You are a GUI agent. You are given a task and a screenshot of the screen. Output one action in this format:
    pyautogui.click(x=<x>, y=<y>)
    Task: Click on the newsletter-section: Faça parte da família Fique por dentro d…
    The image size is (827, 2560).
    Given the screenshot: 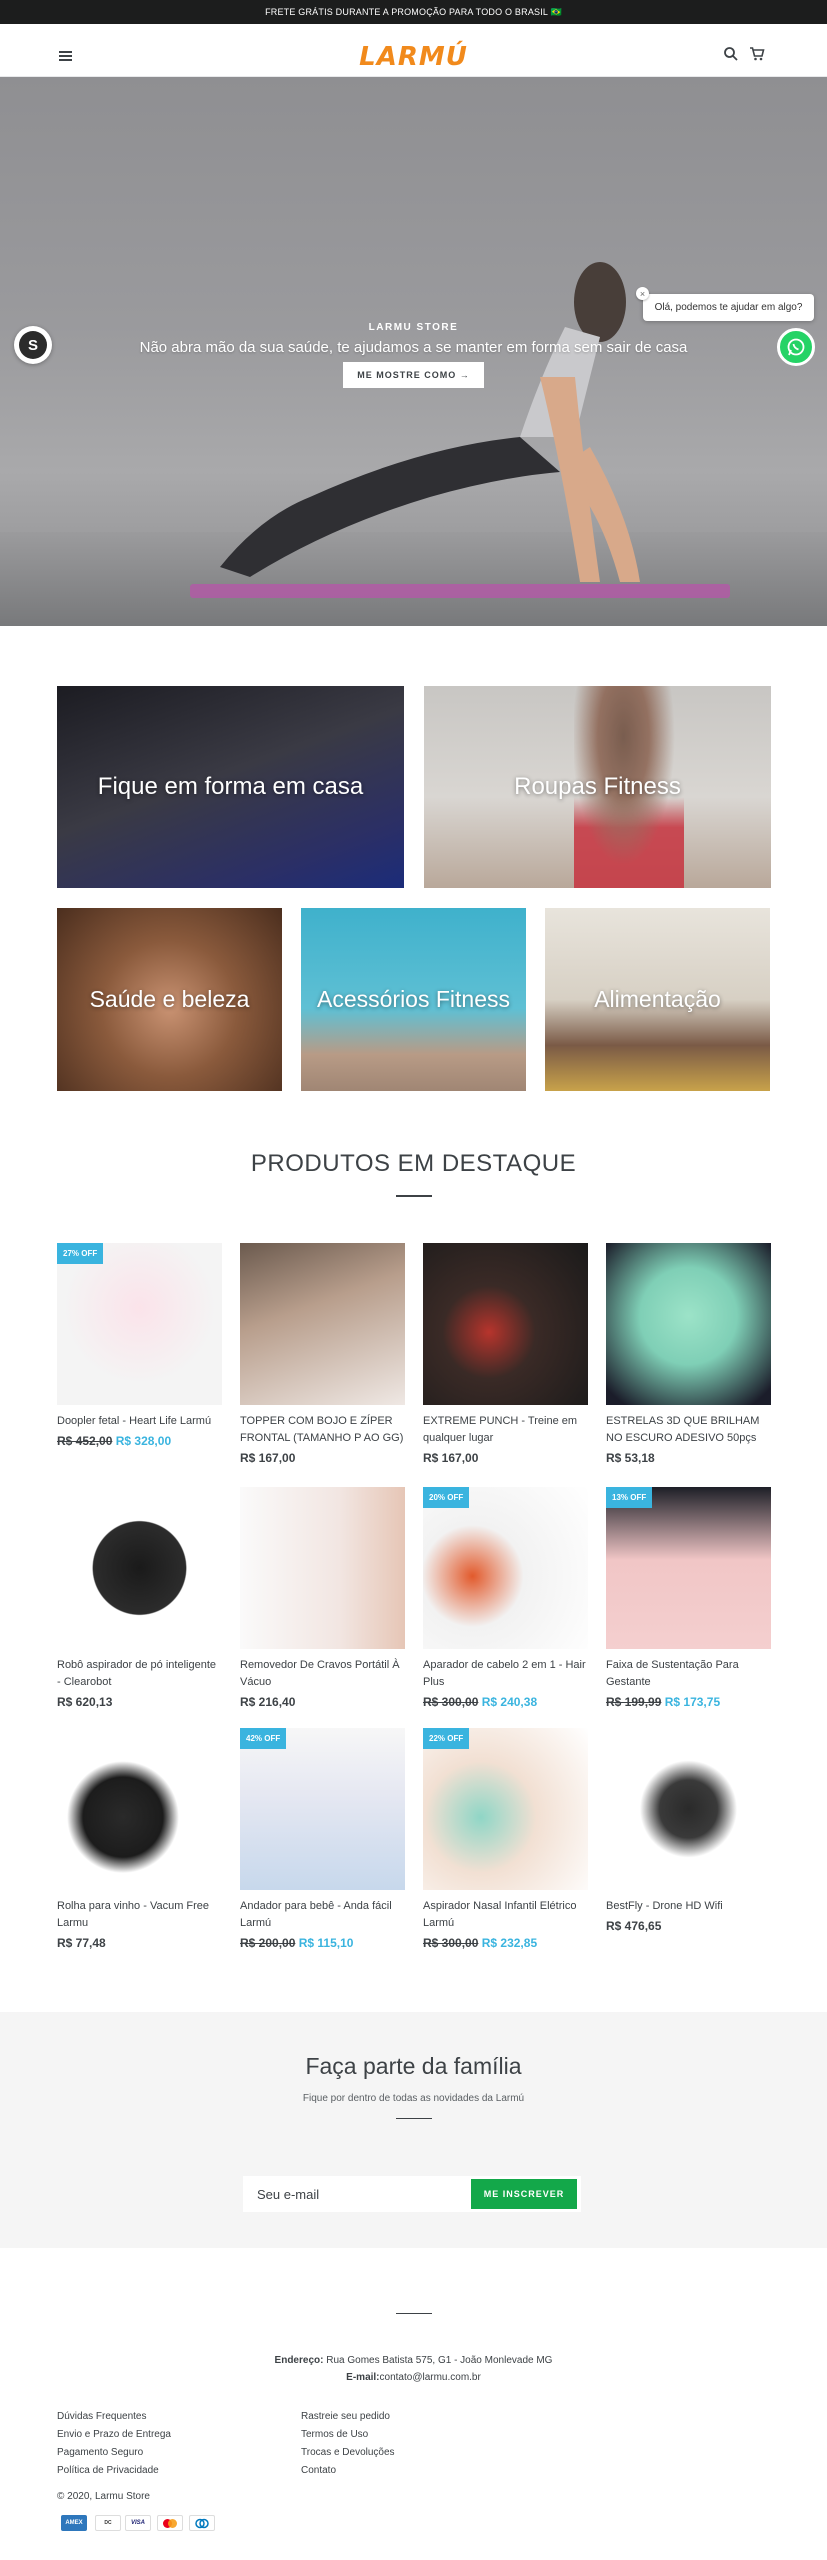 What is the action you would take?
    pyautogui.click(x=413, y=2130)
    